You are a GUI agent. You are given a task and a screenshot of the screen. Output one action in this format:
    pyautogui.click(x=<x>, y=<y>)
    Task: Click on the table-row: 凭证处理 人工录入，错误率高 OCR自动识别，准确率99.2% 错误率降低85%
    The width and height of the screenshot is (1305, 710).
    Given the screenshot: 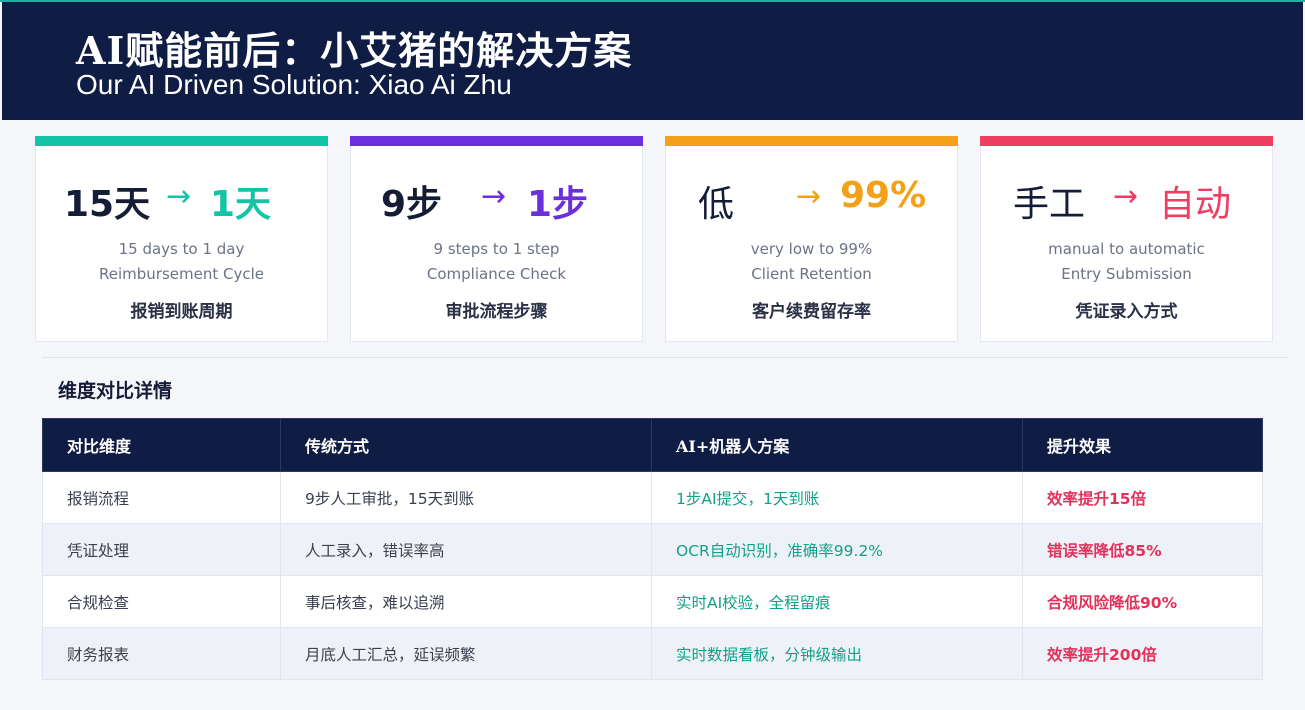 What is the action you would take?
    pyautogui.click(x=652, y=549)
    